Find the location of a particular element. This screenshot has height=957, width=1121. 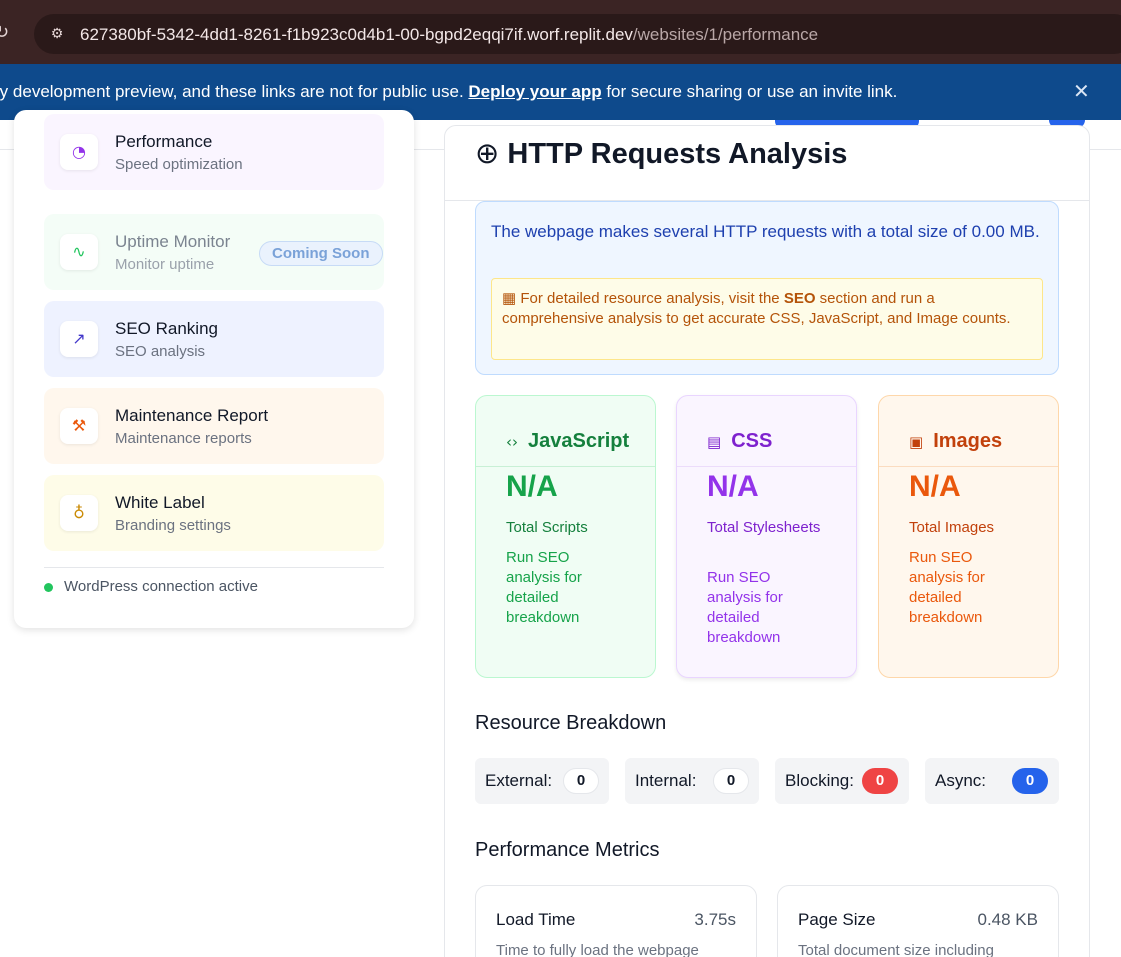

javascript-label: Total Scripts is located at coordinates (547, 527).